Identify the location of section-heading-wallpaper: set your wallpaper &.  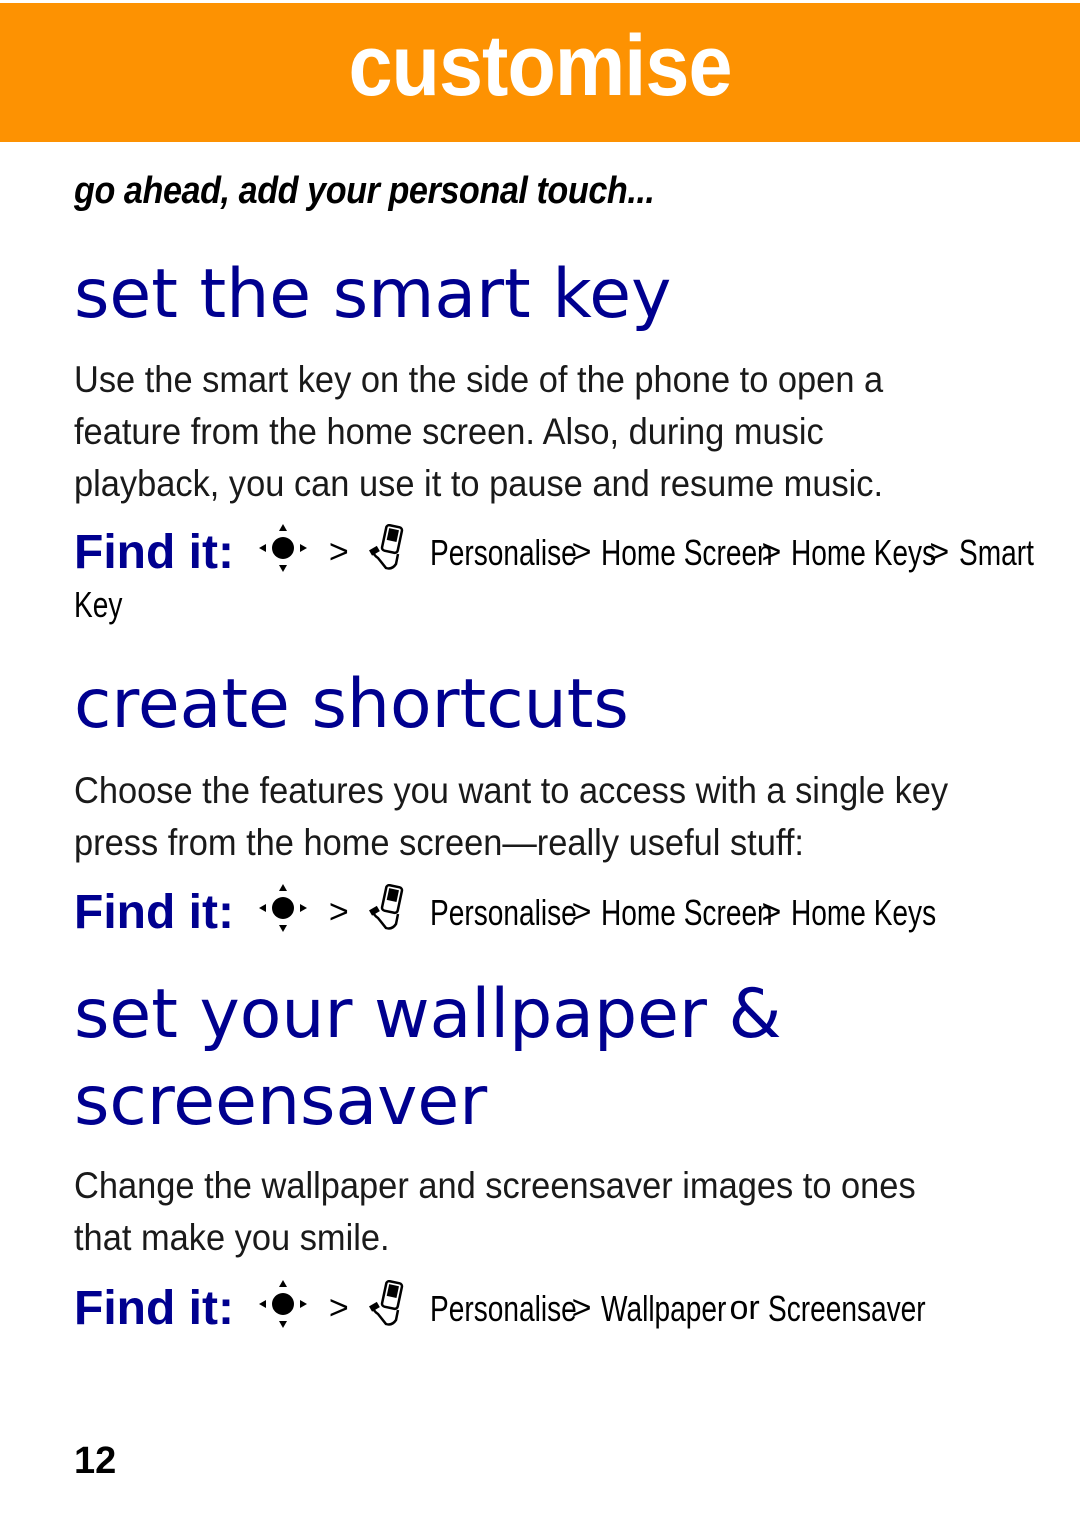
(428, 1014).